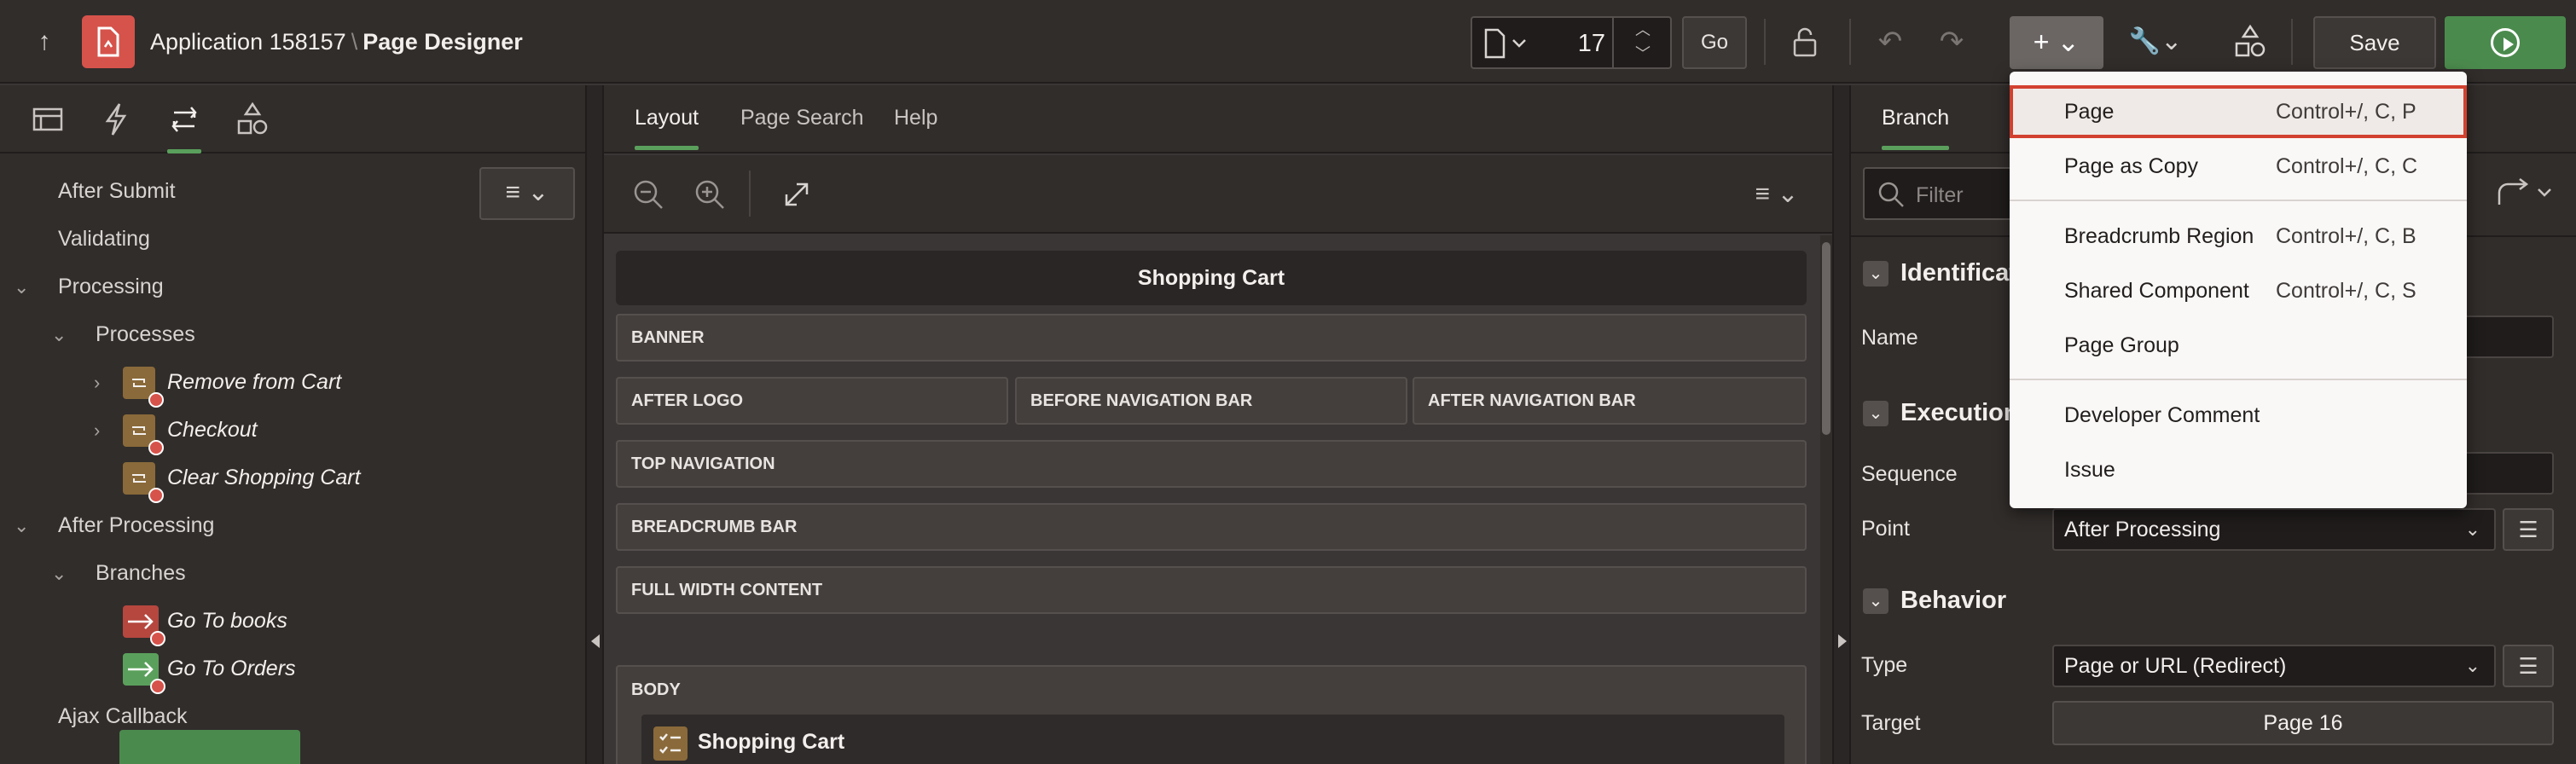 The height and width of the screenshot is (764, 2576). What do you see at coordinates (2238, 290) in the screenshot?
I see `menu-item-shared-component: Shared Component Control+/, C, S` at bounding box center [2238, 290].